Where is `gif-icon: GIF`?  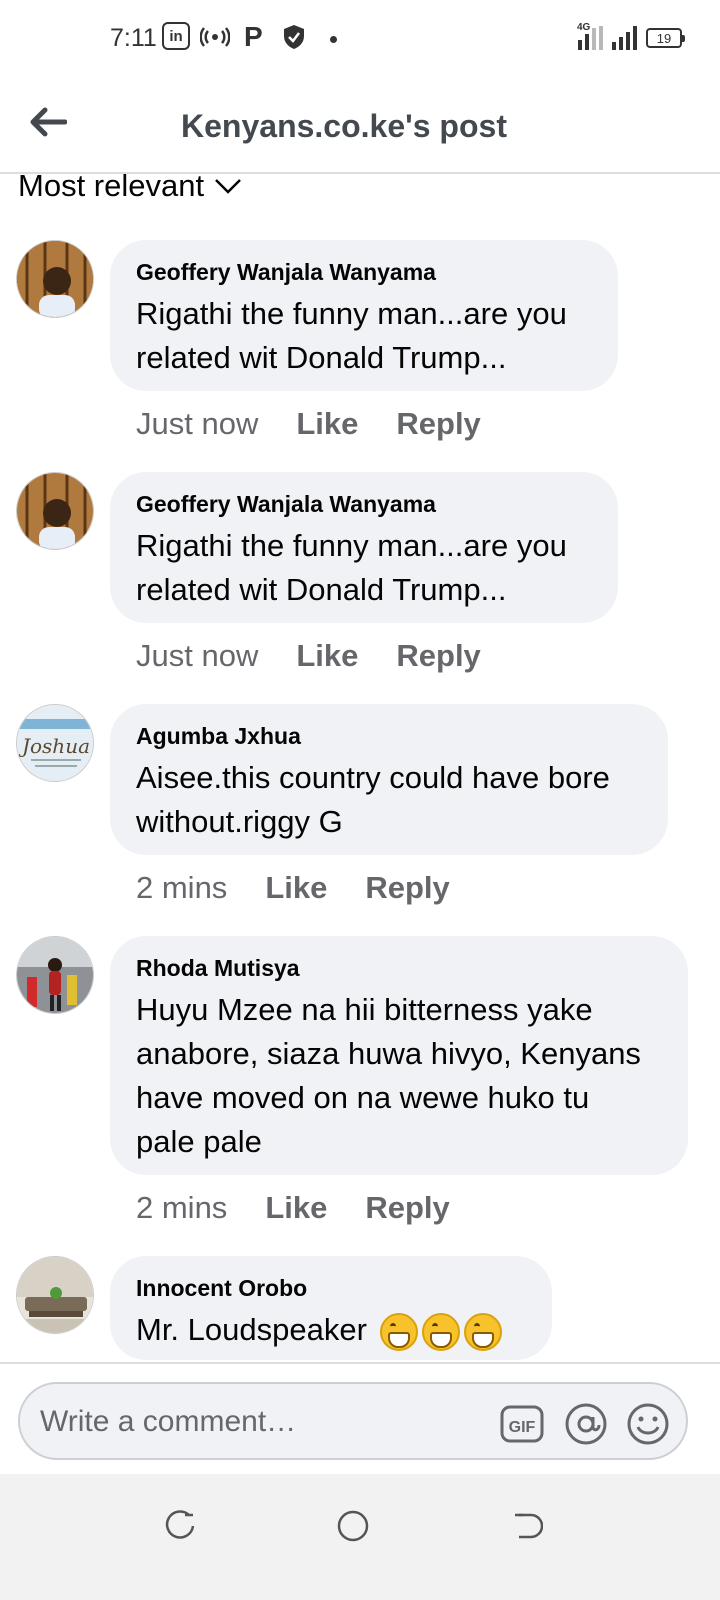 gif-icon: GIF is located at coordinates (522, 1424).